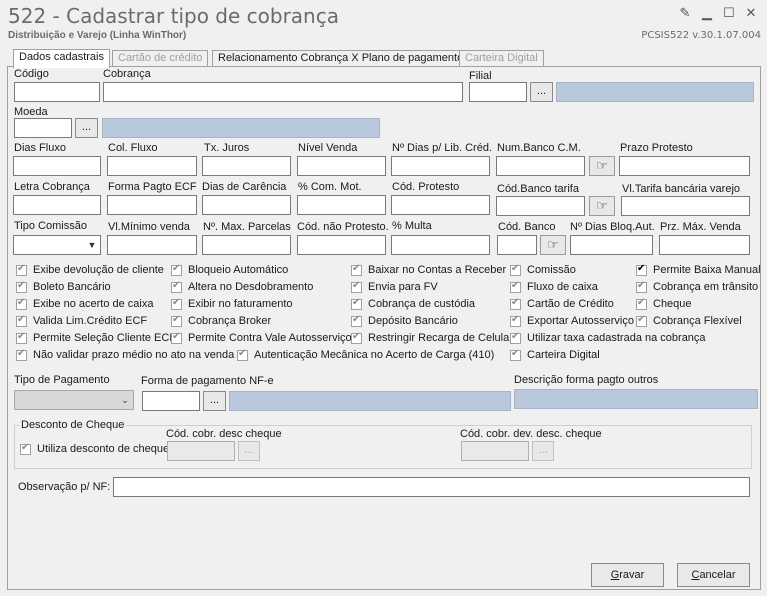  Describe the element at coordinates (540, 206) in the screenshot. I see `cod-banco-tarifa-input` at that location.